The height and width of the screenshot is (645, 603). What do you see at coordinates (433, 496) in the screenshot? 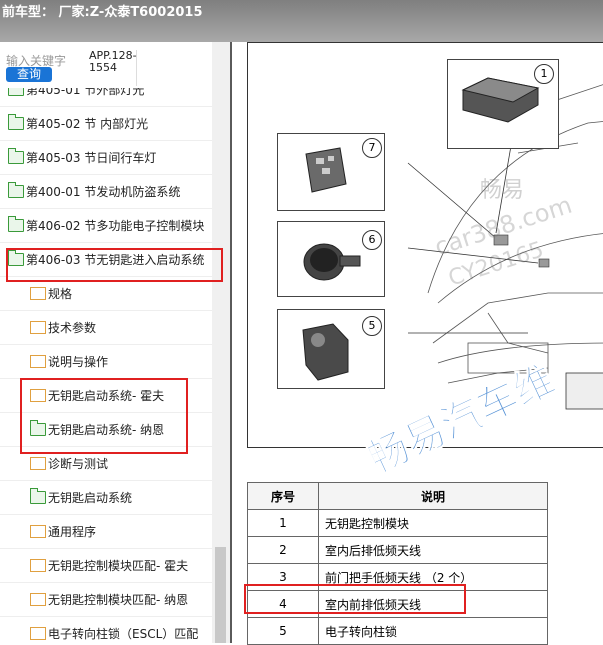
I see `legend-header-description: 说明` at bounding box center [433, 496].